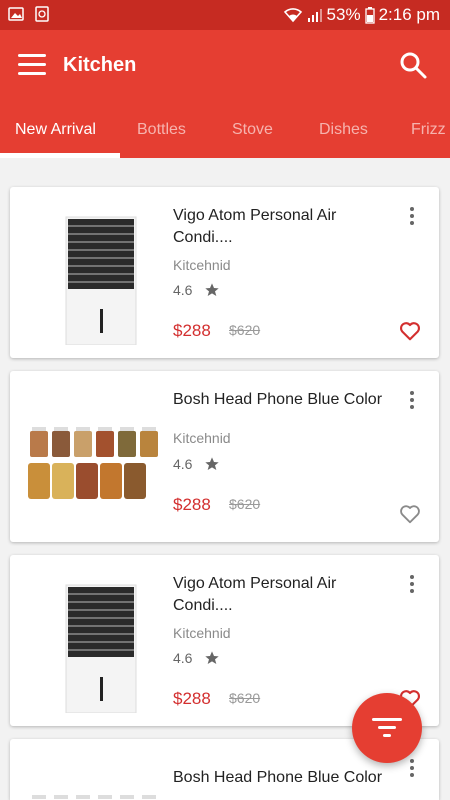  Describe the element at coordinates (369, 15) in the screenshot. I see `battery-icon` at that location.